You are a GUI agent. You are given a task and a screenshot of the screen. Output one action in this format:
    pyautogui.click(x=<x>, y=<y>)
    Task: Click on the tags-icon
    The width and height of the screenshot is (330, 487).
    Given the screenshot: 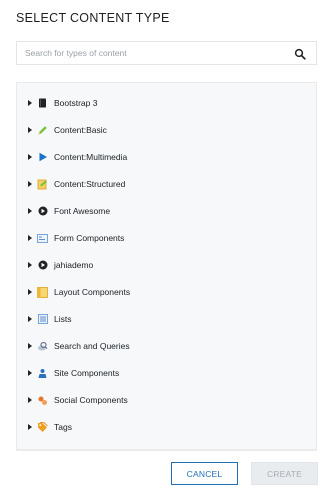 What is the action you would take?
    pyautogui.click(x=42, y=427)
    